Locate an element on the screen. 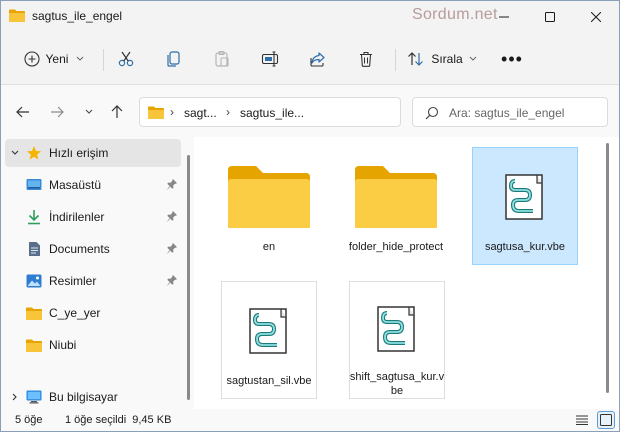  large-icons-view-button is located at coordinates (606, 420).